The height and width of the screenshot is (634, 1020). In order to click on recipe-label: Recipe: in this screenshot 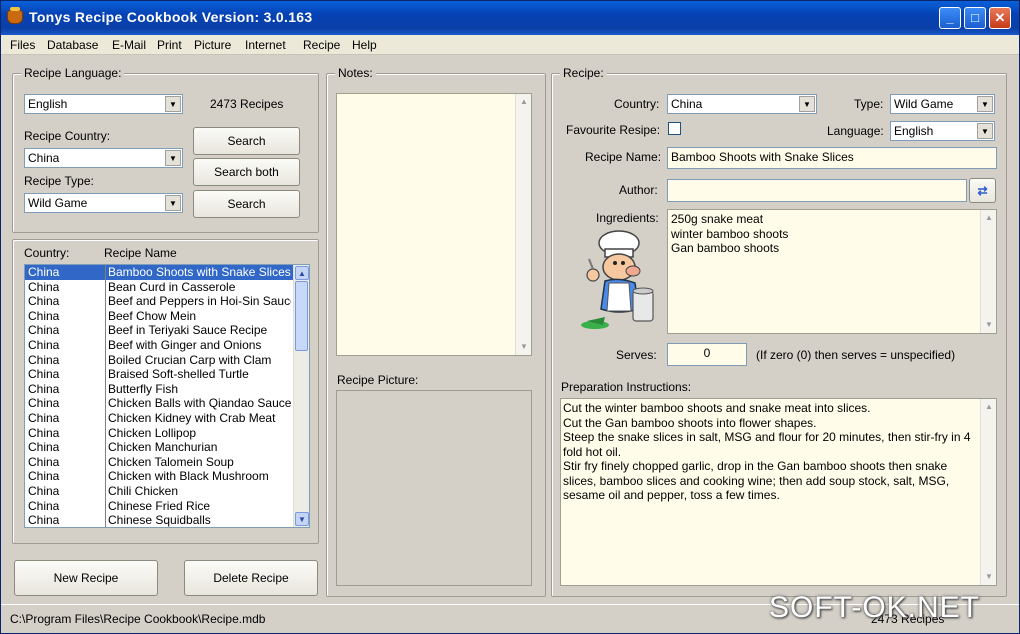, I will do `click(583, 73)`.